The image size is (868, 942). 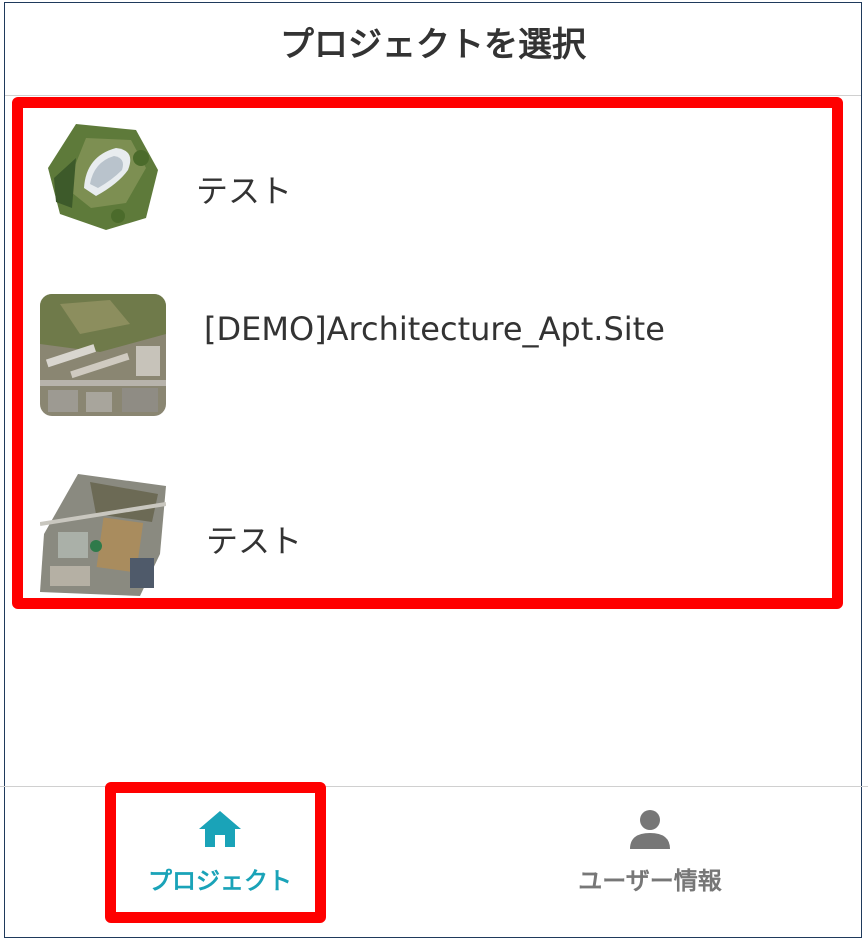 What do you see at coordinates (650, 831) in the screenshot?
I see `user-icon` at bounding box center [650, 831].